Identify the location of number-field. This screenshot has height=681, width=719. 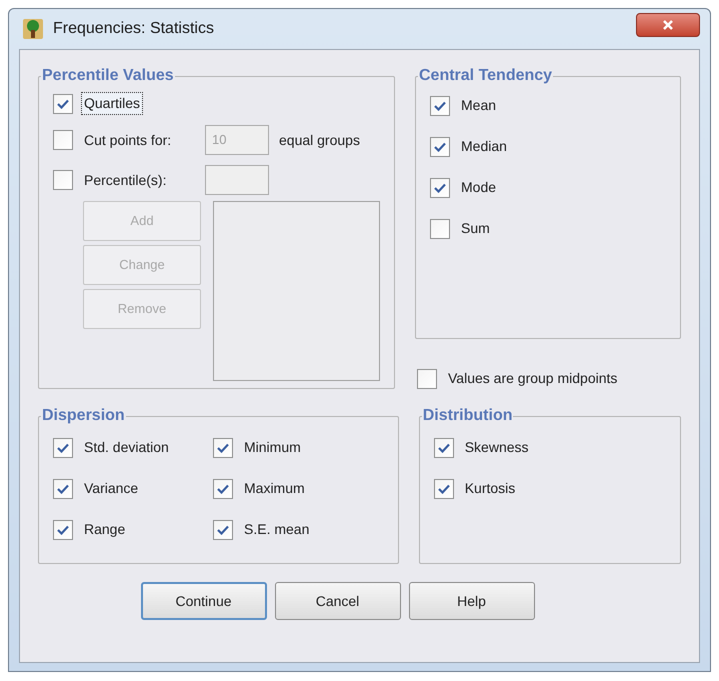
(237, 180).